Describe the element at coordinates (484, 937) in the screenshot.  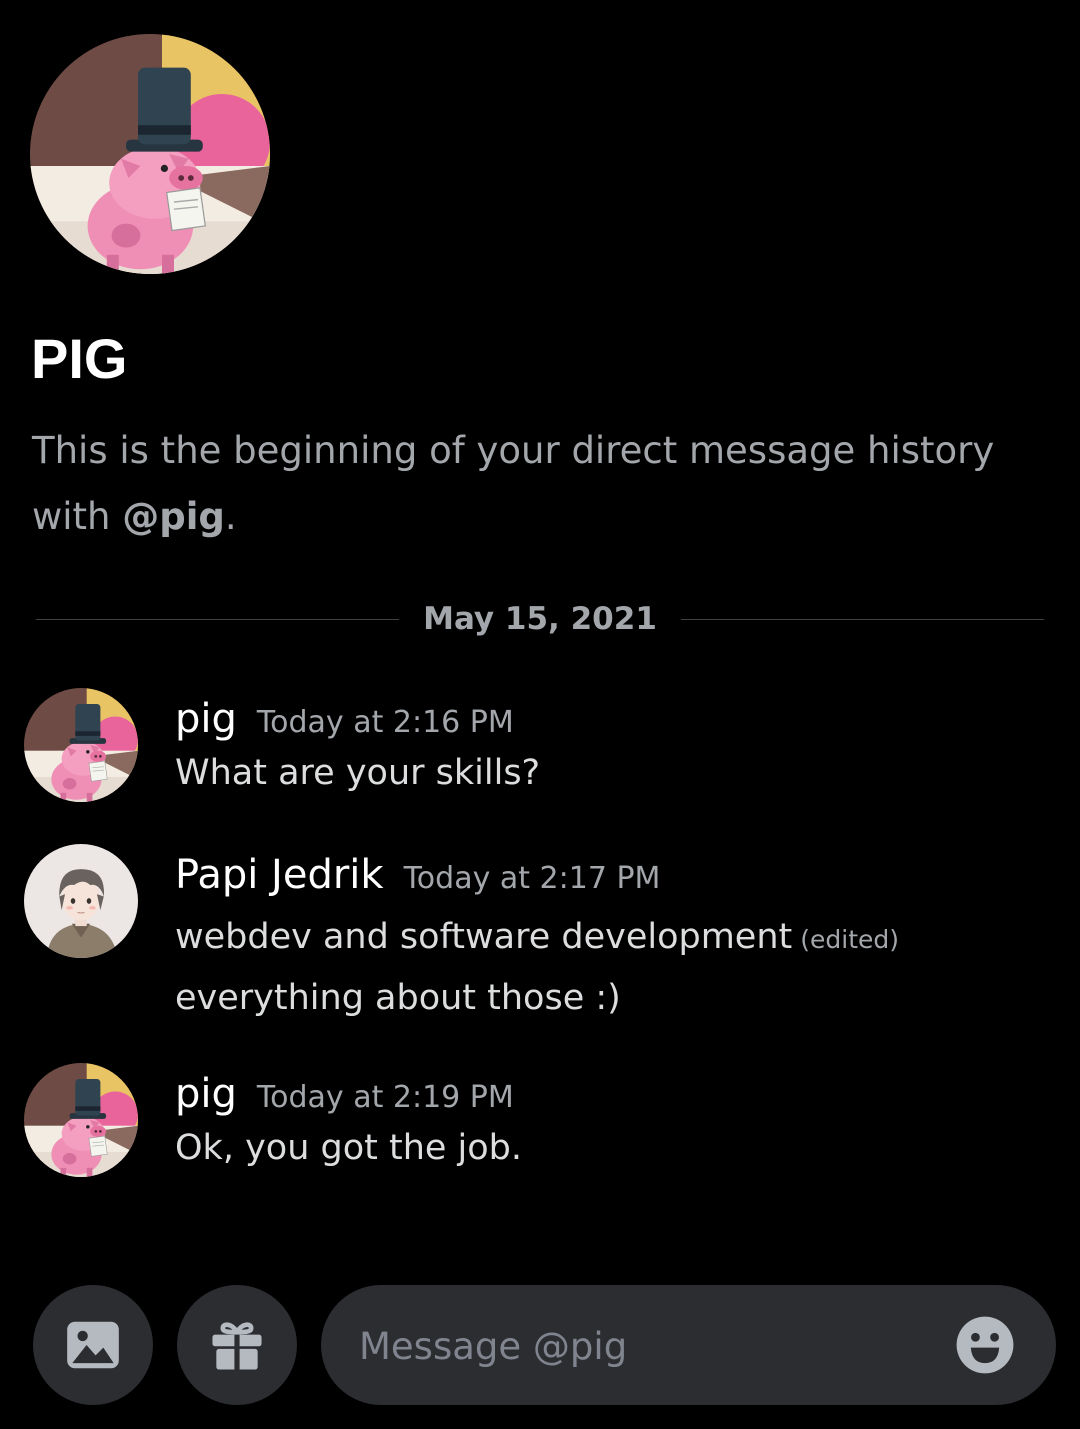
I see `message-text-content: webdev and software development` at that location.